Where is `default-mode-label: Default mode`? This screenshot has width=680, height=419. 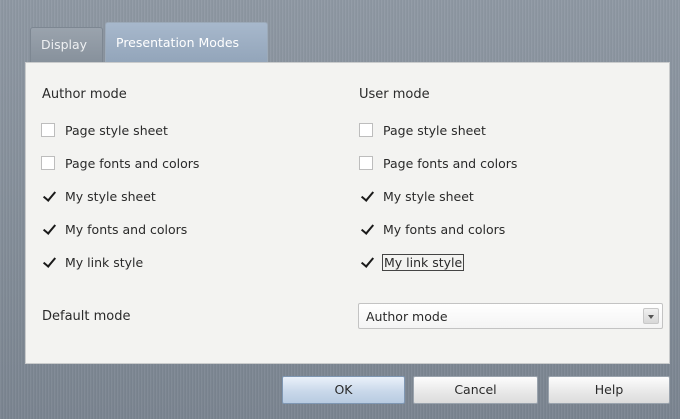
default-mode-label: Default mode is located at coordinates (86, 316).